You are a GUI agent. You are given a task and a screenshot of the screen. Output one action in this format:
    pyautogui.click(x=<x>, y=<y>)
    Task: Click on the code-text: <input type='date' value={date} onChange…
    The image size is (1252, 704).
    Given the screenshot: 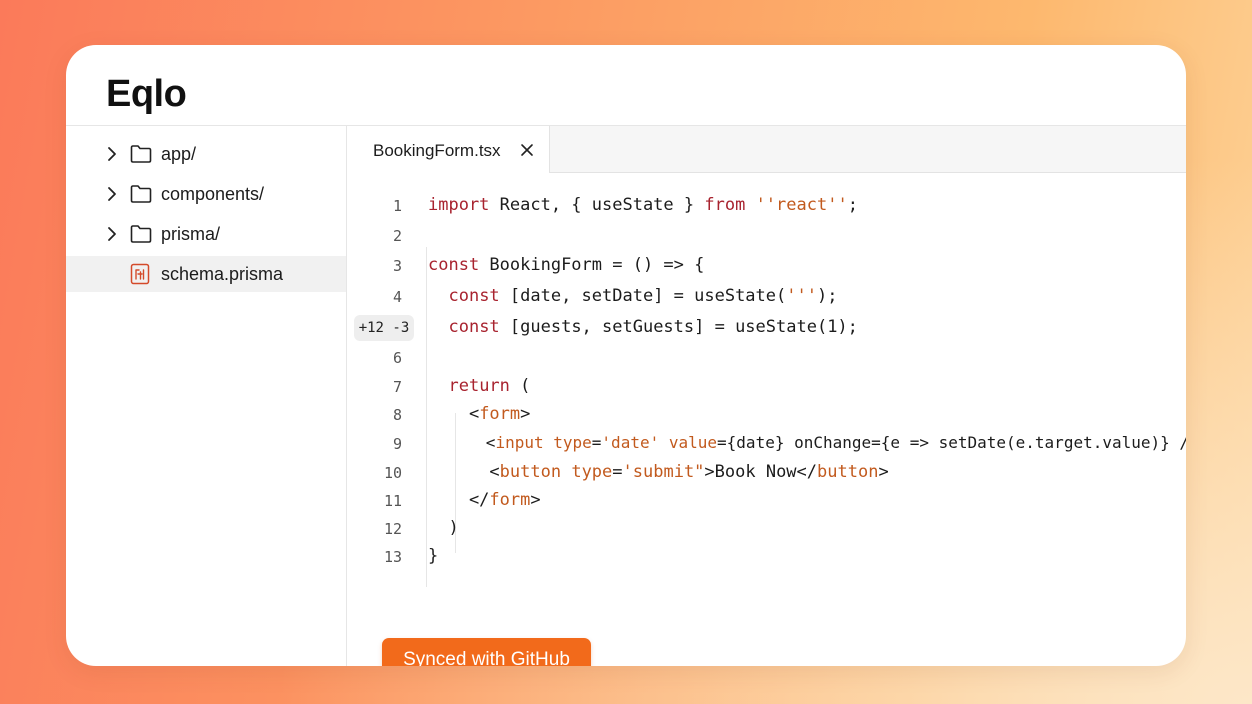 What is the action you would take?
    pyautogui.click(x=807, y=442)
    